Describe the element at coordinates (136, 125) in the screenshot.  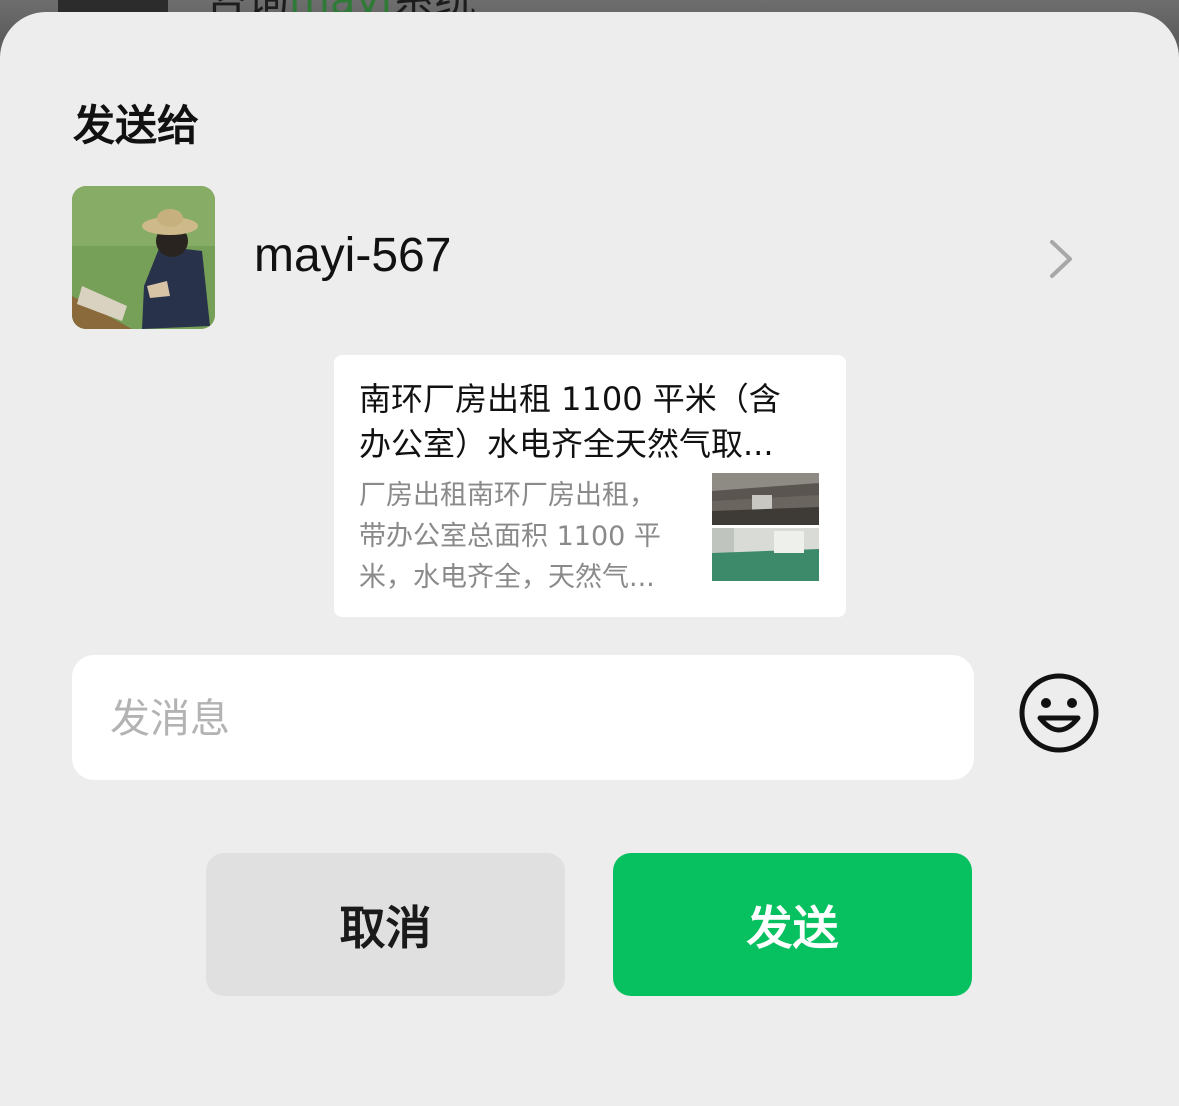
I see `sheet-title: 发送给` at that location.